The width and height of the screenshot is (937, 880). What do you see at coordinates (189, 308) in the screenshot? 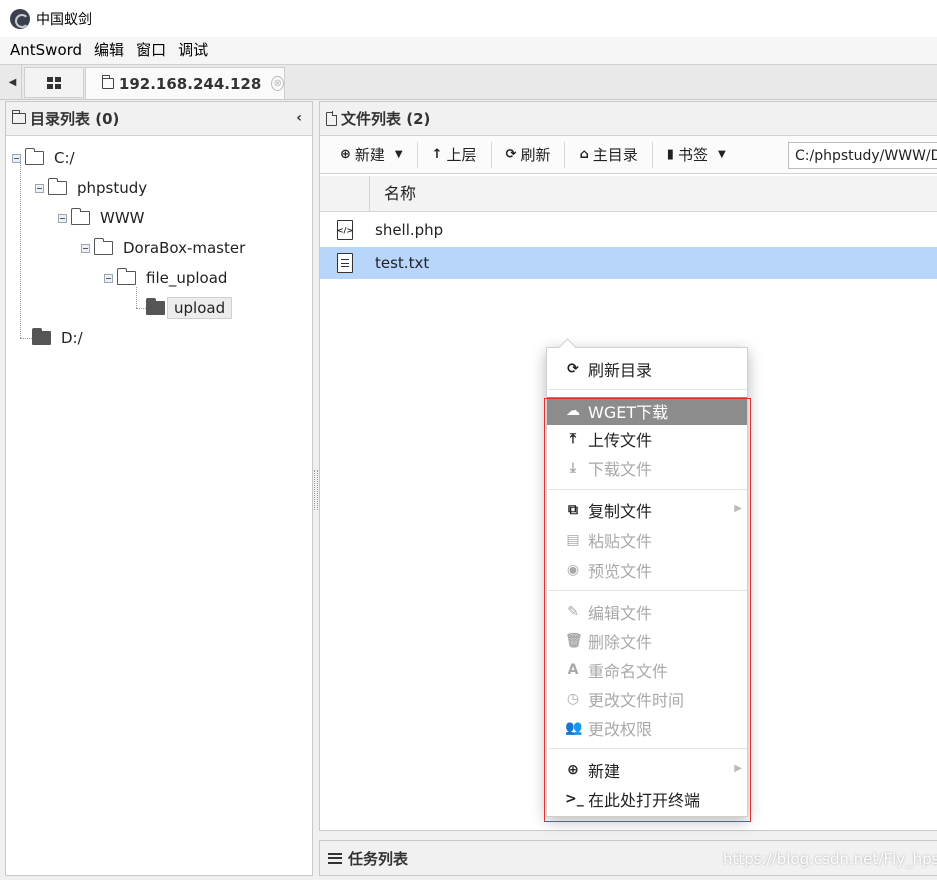
I see `tree-node-upload: upload` at bounding box center [189, 308].